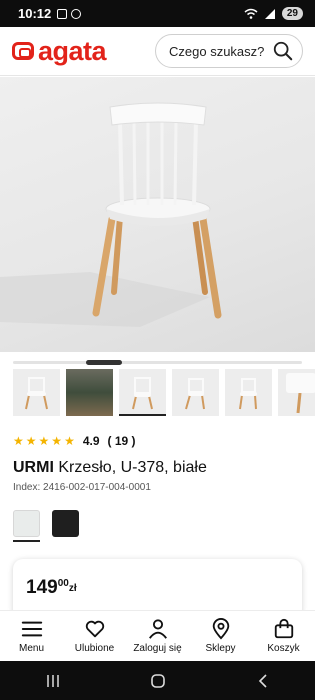 Image resolution: width=320 pixels, height=700 pixels. I want to click on nav-item-cart: Koszyk, so click(284, 636).